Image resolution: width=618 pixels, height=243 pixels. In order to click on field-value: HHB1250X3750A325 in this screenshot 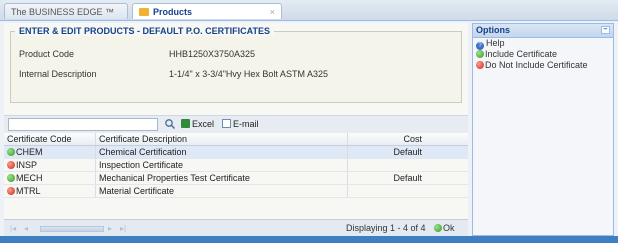, I will do `click(212, 54)`.